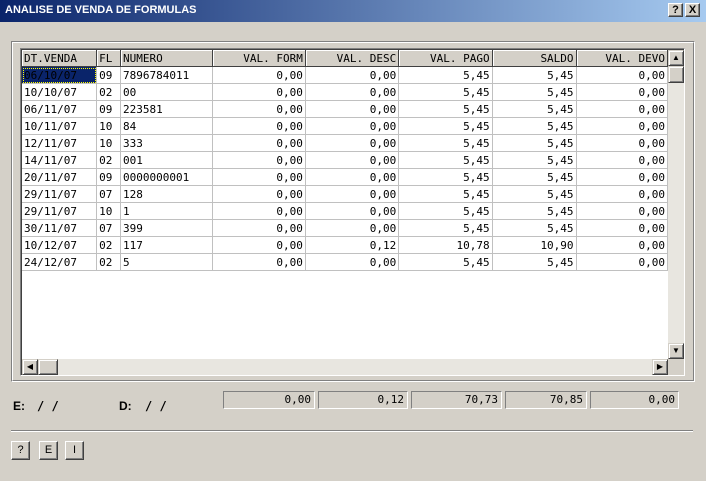 The height and width of the screenshot is (481, 706). What do you see at coordinates (60, 228) in the screenshot?
I see `cell-dt-venda: 30/11/07` at bounding box center [60, 228].